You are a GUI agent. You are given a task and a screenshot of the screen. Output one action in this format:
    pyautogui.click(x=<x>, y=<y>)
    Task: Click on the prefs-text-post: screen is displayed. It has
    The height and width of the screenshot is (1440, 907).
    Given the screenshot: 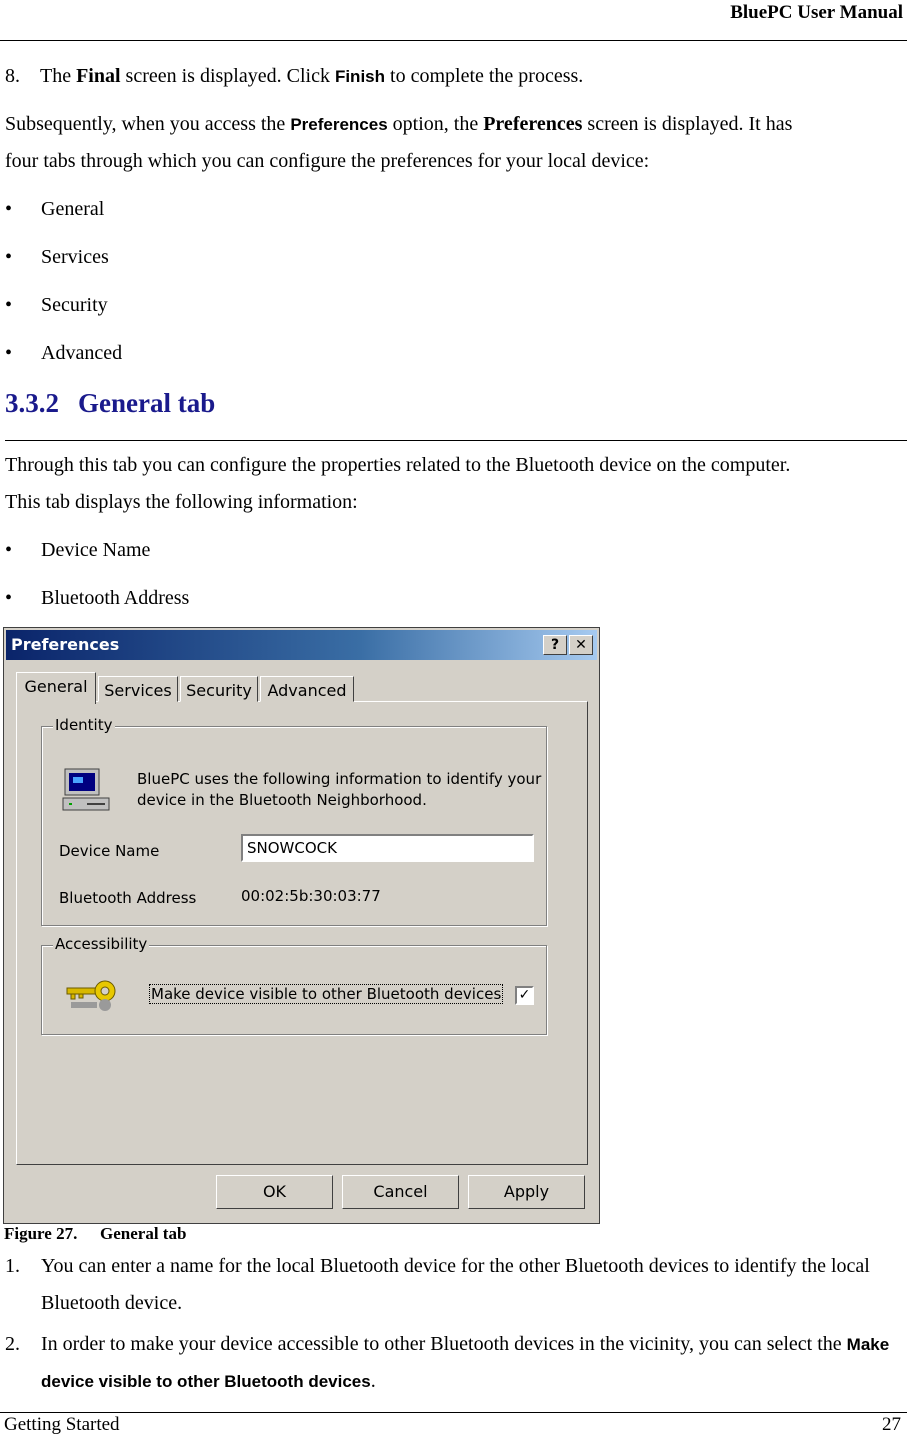 What is the action you would take?
    pyautogui.click(x=687, y=124)
    